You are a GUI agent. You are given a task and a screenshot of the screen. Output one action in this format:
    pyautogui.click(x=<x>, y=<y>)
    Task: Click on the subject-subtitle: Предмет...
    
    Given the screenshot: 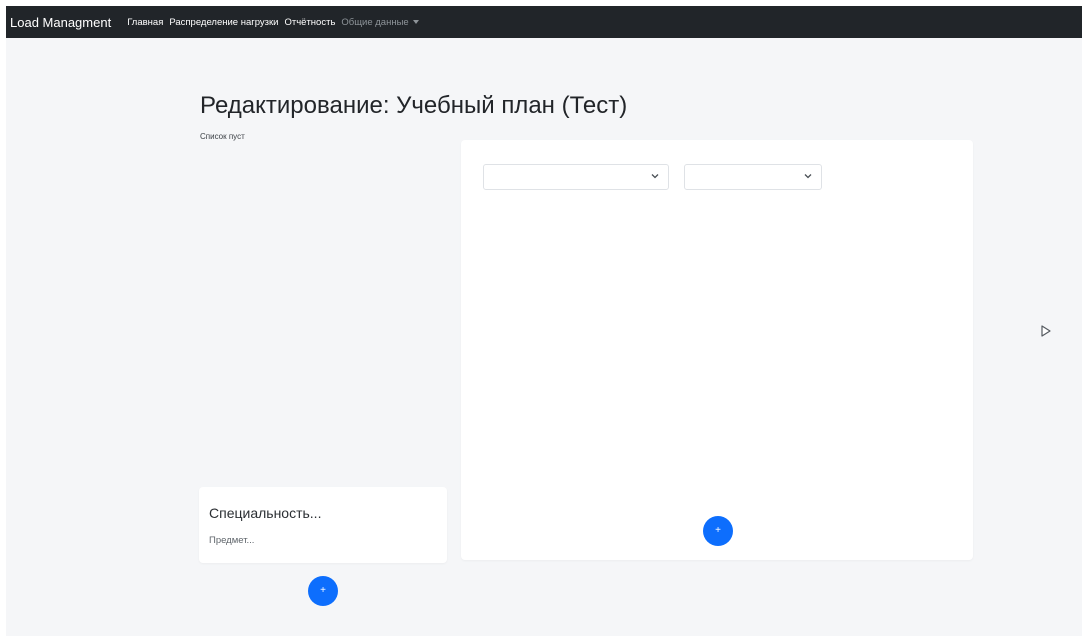 What is the action you would take?
    pyautogui.click(x=232, y=540)
    